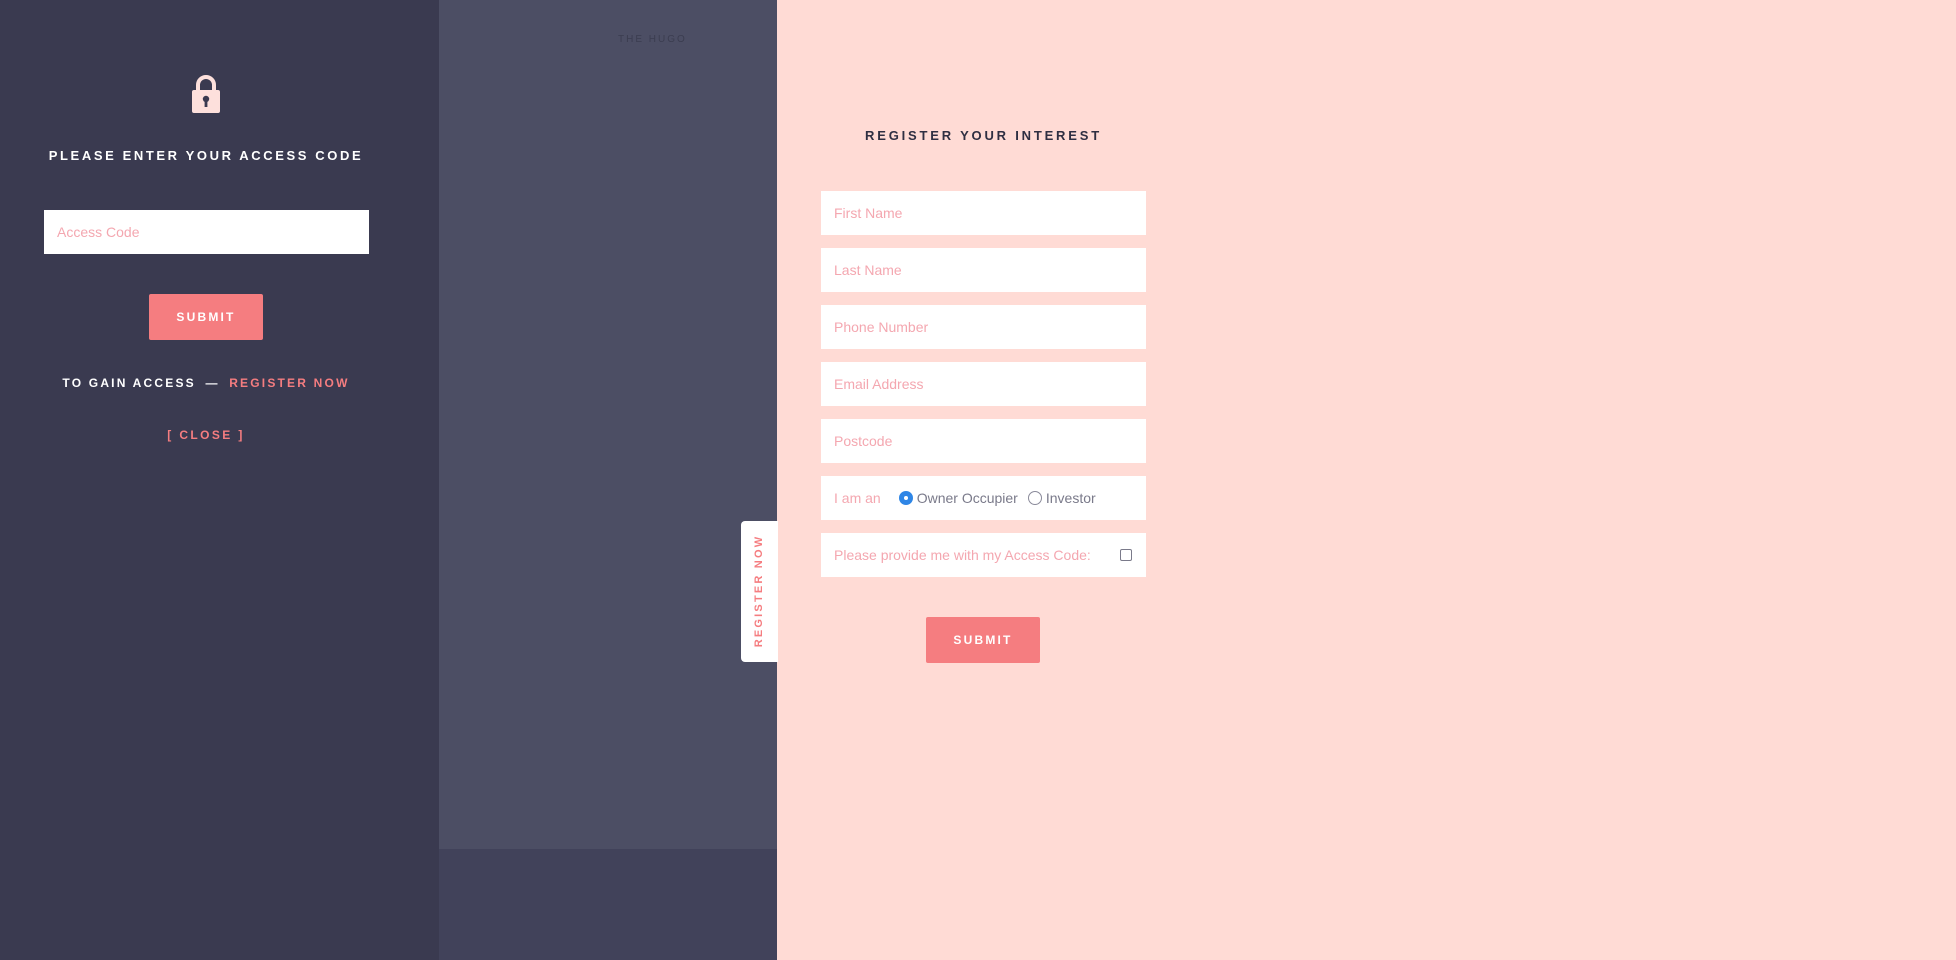 The image size is (1956, 960). What do you see at coordinates (206, 155) in the screenshot?
I see `access-title: PLEASE ENTER YOUR ACCESS CODE` at bounding box center [206, 155].